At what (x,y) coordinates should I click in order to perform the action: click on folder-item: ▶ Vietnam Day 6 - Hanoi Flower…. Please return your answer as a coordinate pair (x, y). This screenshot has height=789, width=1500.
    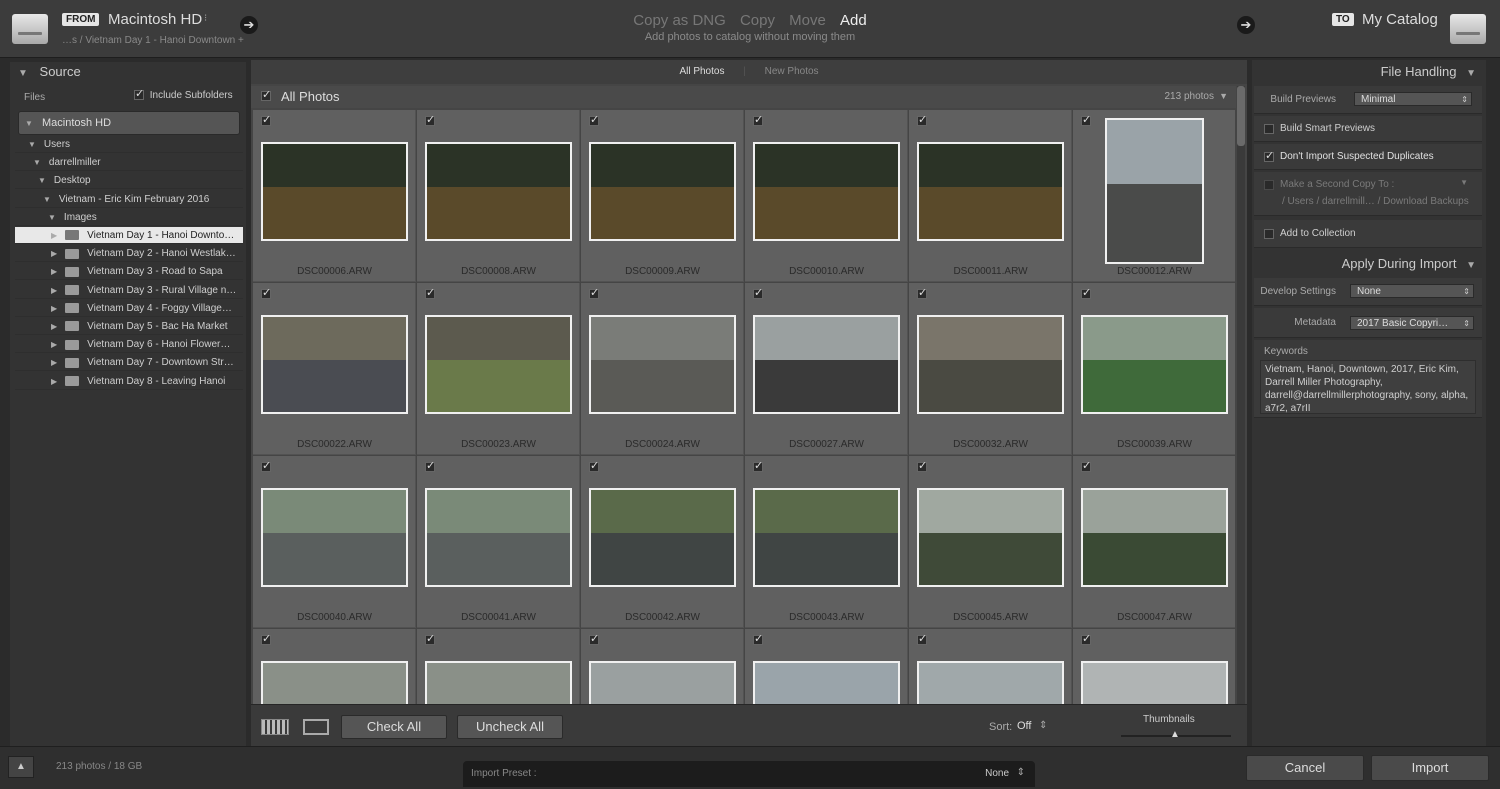
    Looking at the image, I should click on (129, 345).